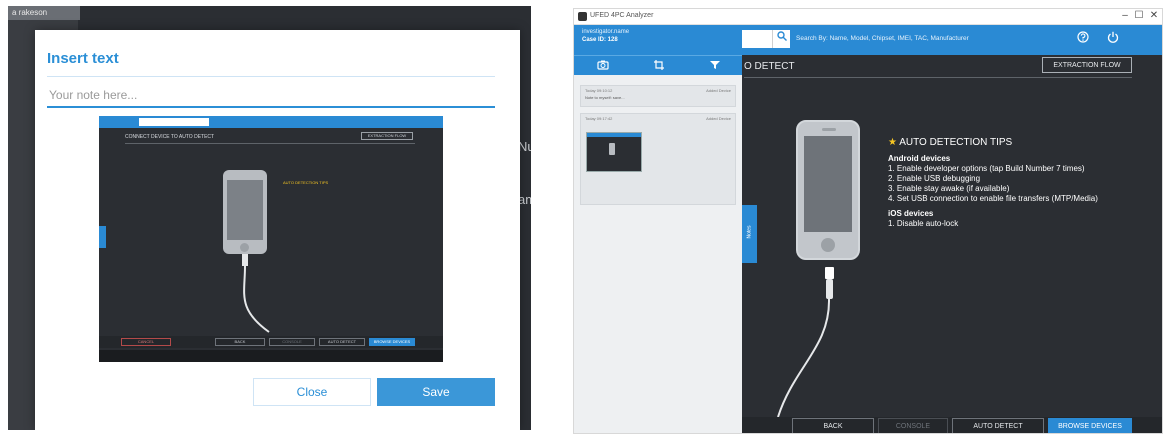 This screenshot has width=1171, height=434. Describe the element at coordinates (1090, 425) in the screenshot. I see `browse-devices-button: BROWSE DEVICES` at that location.